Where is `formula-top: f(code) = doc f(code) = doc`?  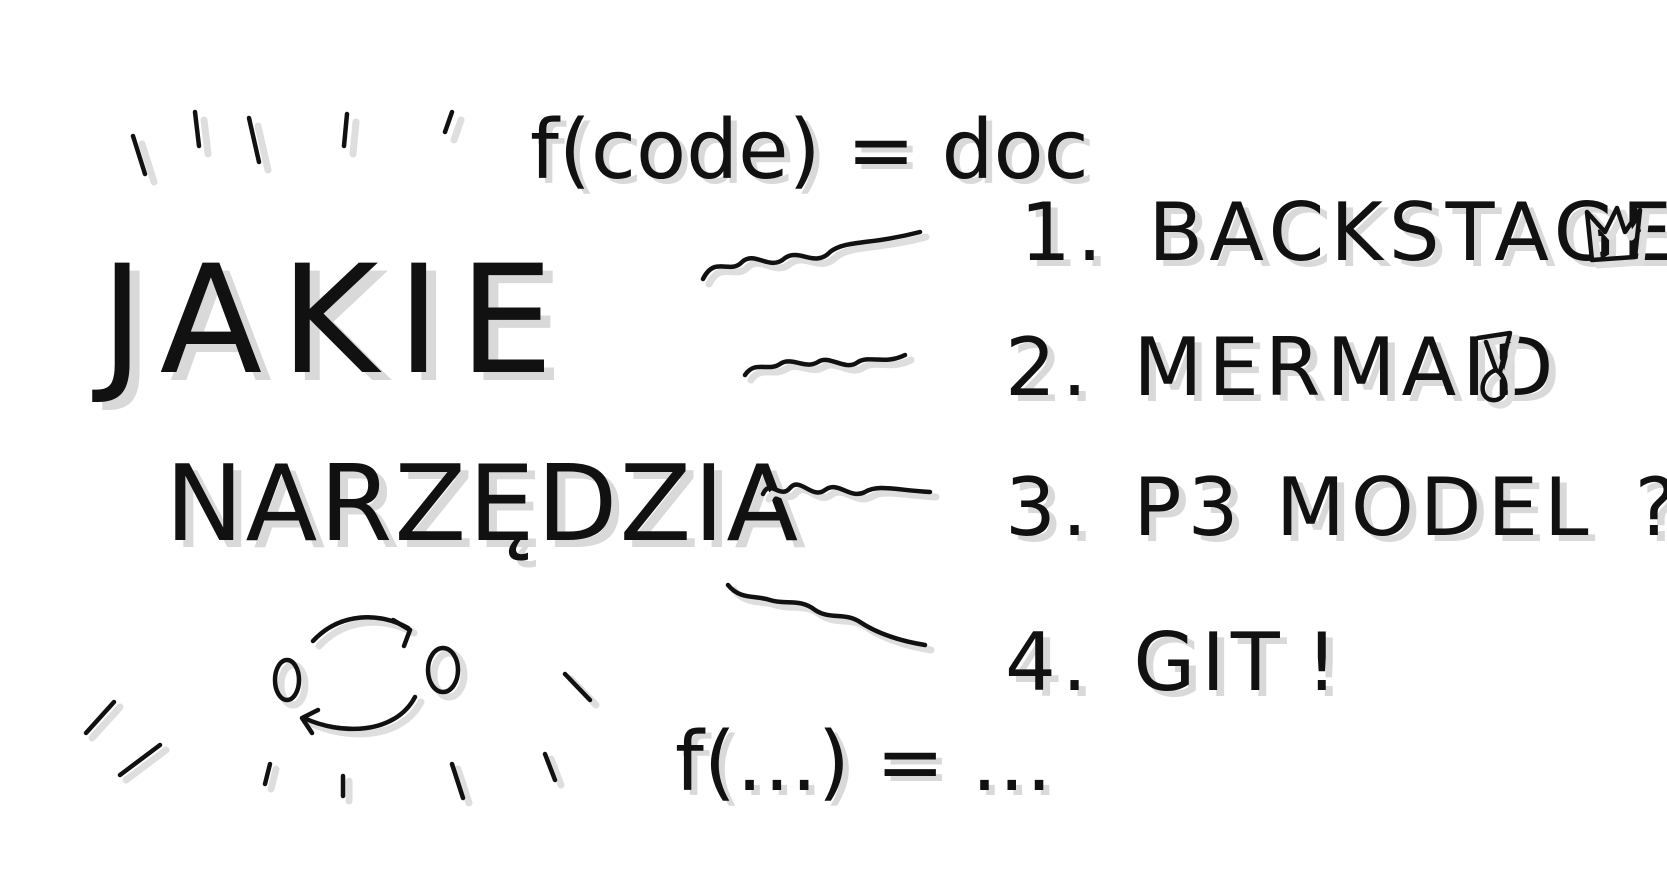 formula-top: f(code) = doc f(code) = doc is located at coordinates (812, 153).